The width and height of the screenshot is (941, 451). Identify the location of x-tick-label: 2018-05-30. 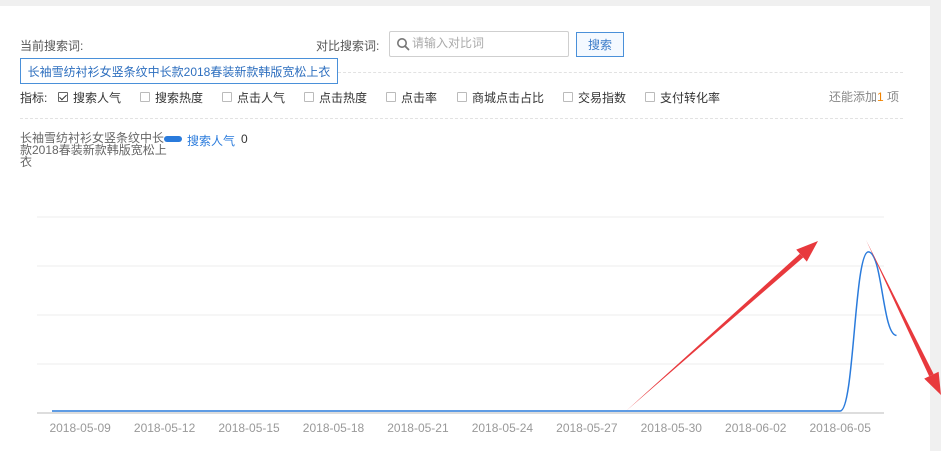
(672, 428).